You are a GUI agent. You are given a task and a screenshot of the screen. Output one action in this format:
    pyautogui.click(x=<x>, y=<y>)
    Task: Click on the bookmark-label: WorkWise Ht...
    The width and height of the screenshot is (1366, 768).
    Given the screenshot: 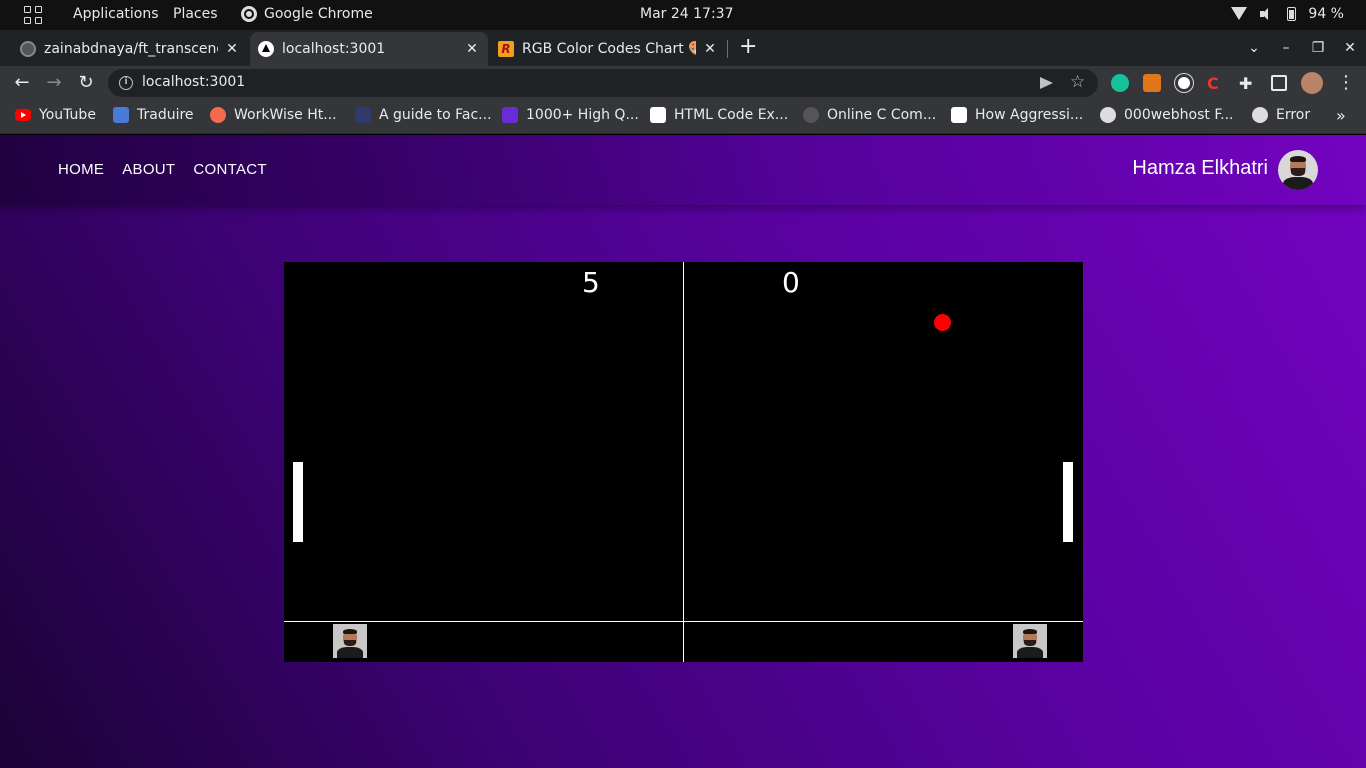 What is the action you would take?
    pyautogui.click(x=285, y=115)
    